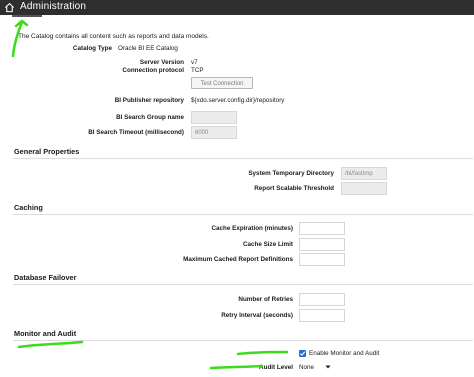  Describe the element at coordinates (322, 315) in the screenshot. I see `retry-interval-input` at that location.